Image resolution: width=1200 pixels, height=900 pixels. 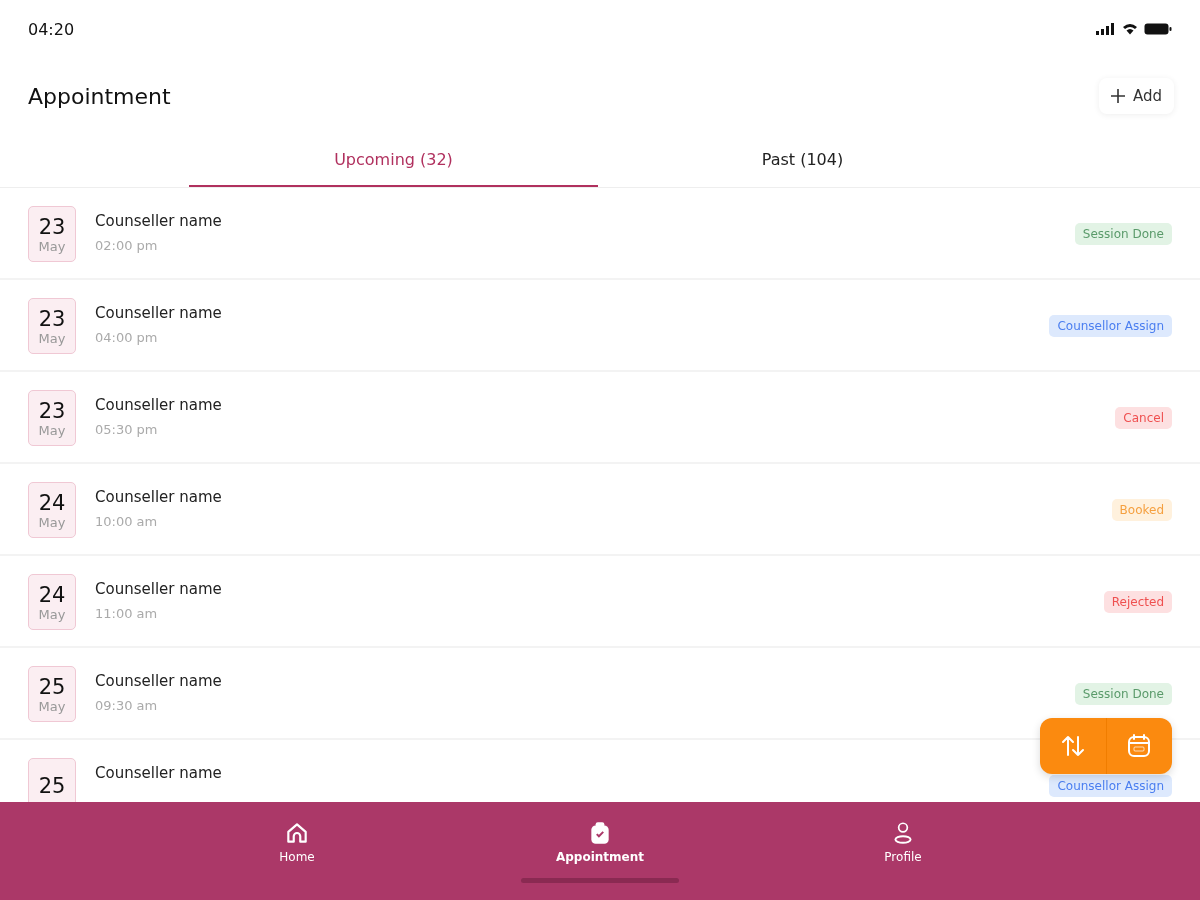 I want to click on home-icon, so click(x=297, y=833).